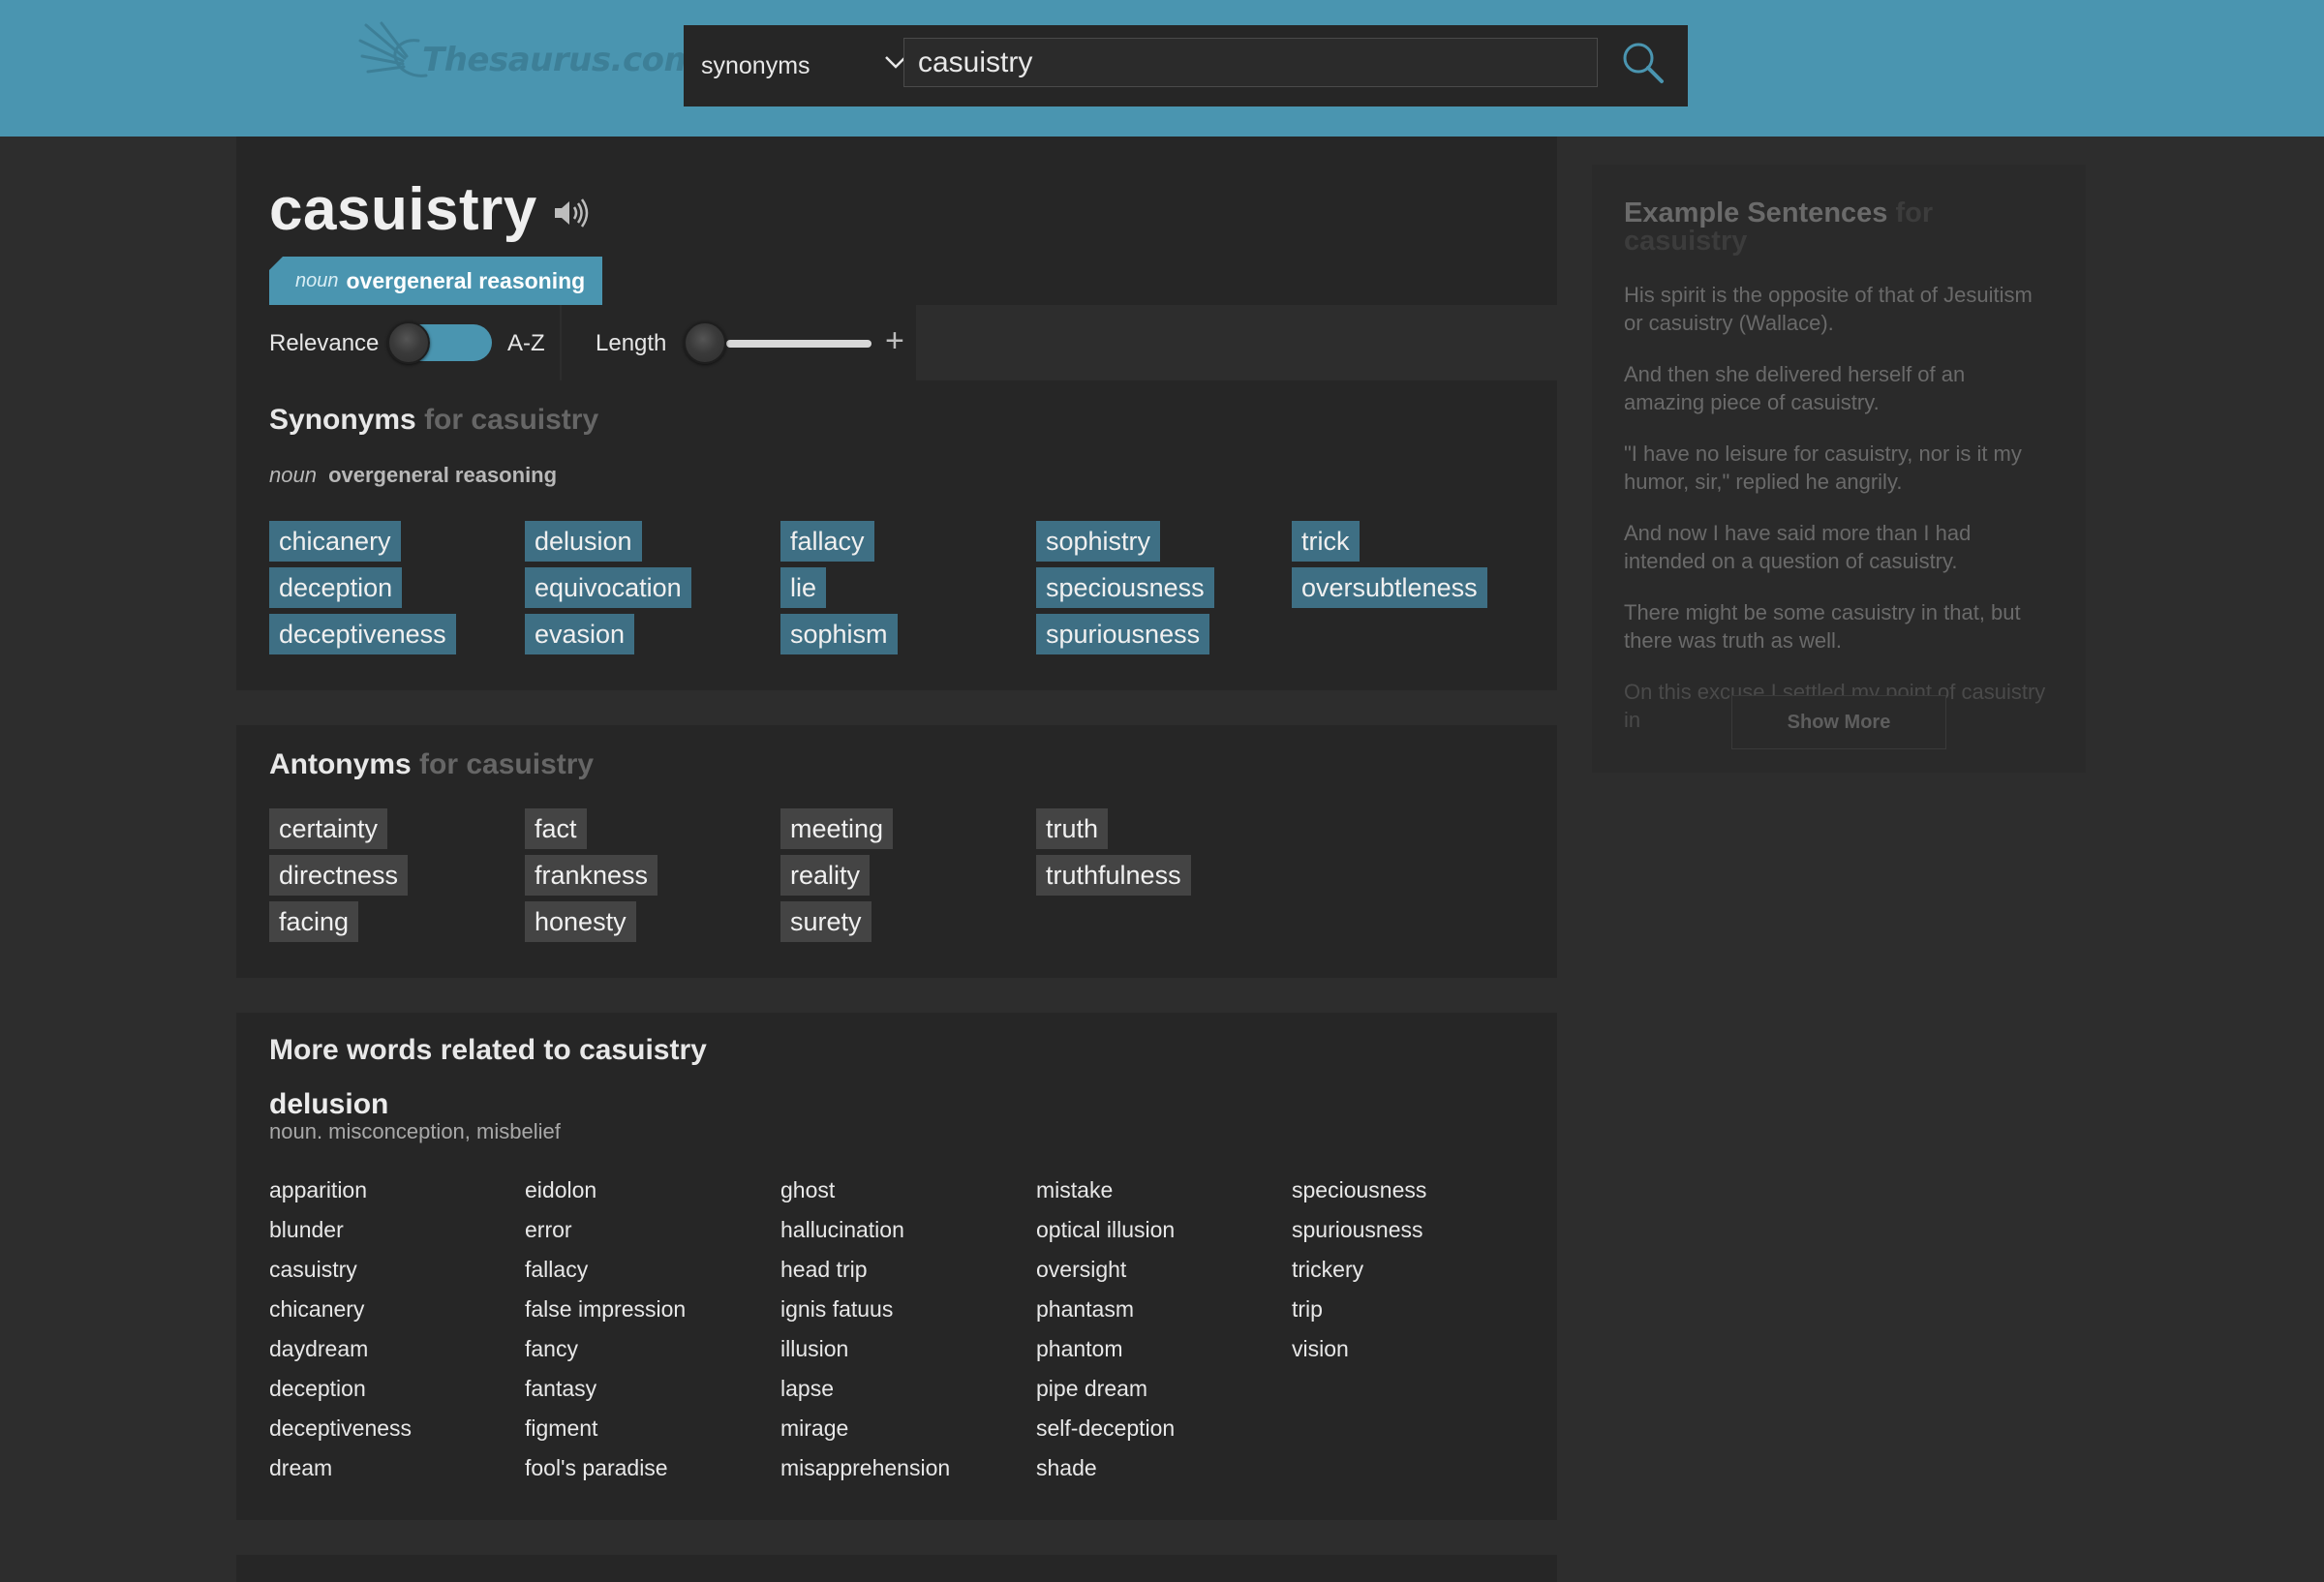 This screenshot has width=2324, height=1582. Describe the element at coordinates (837, 828) in the screenshot. I see `antonym-chip: meeting` at that location.